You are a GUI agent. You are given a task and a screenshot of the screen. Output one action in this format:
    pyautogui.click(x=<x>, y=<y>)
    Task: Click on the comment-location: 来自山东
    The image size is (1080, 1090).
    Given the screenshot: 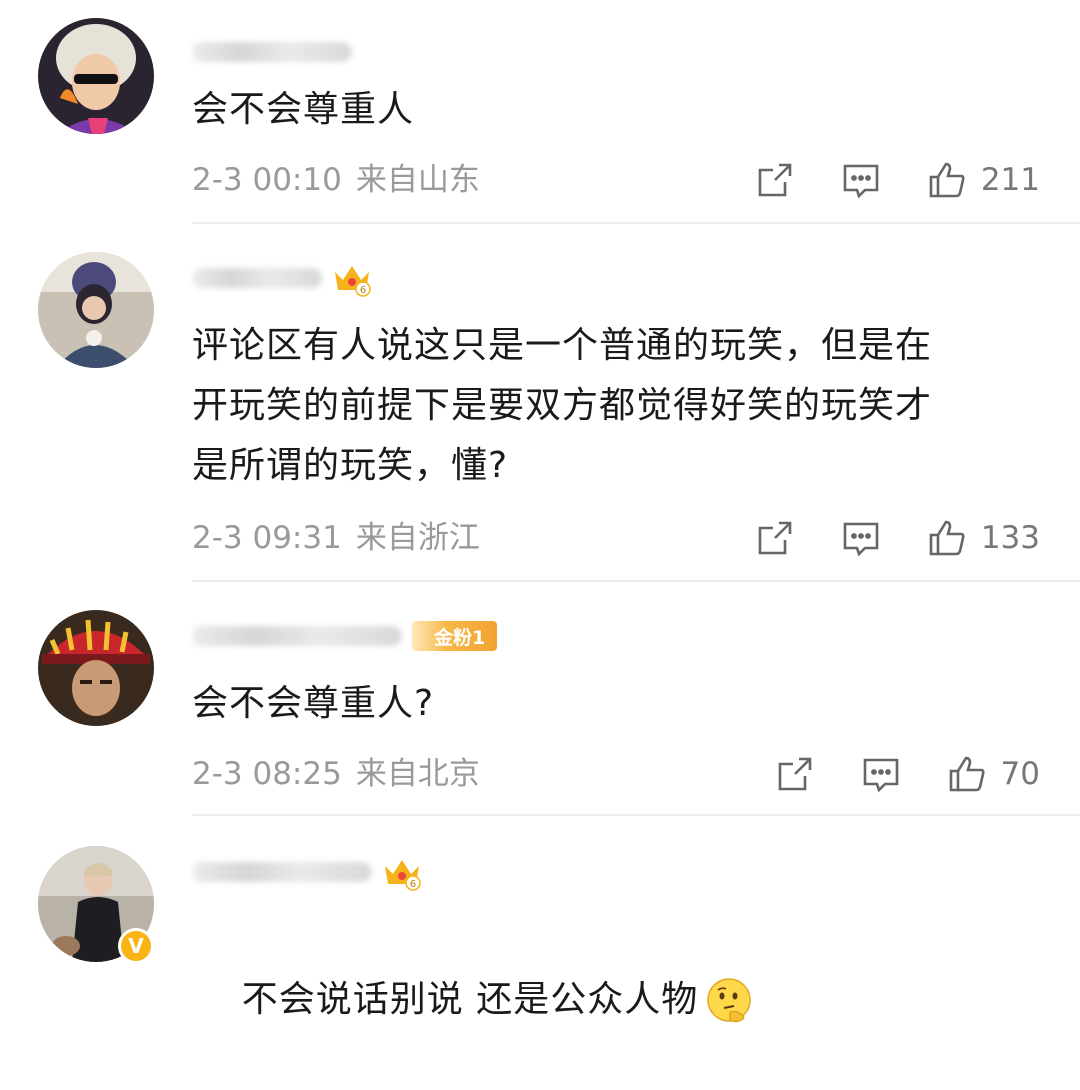 What is the action you would take?
    pyautogui.click(x=417, y=180)
    